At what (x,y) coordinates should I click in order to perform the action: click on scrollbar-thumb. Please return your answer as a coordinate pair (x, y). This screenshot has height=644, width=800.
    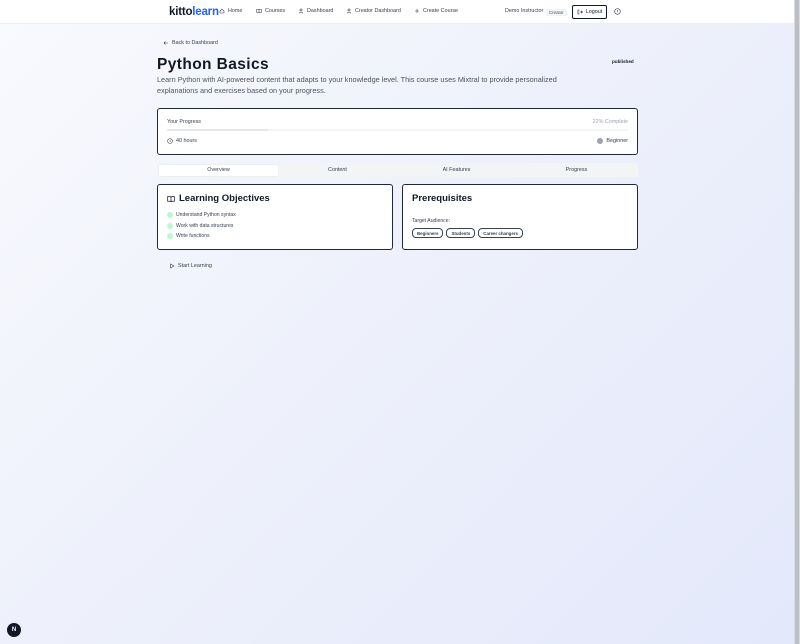
    Looking at the image, I should click on (797, 322).